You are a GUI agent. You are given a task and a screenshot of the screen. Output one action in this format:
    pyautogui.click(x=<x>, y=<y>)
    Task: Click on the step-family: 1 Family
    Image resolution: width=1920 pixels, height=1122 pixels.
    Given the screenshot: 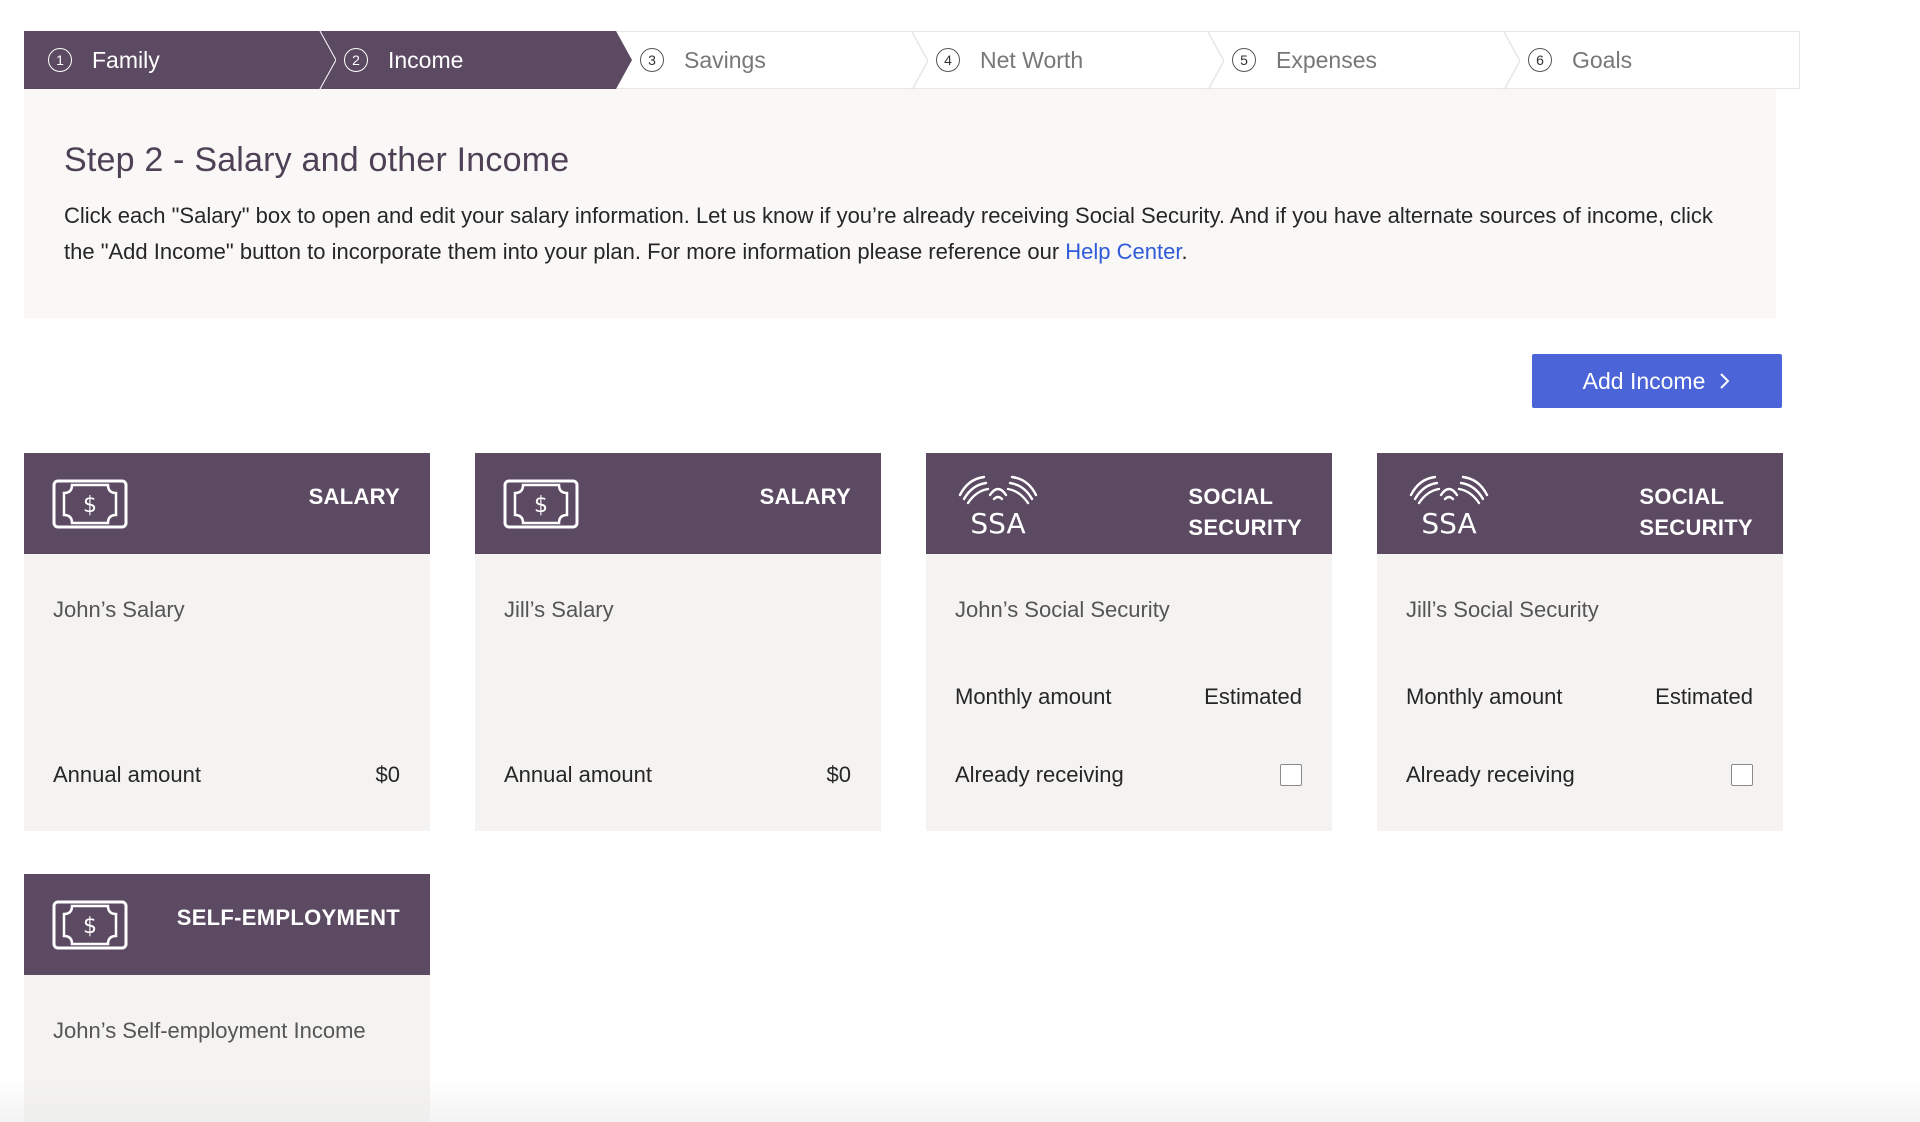 What is the action you would take?
    pyautogui.click(x=180, y=60)
    